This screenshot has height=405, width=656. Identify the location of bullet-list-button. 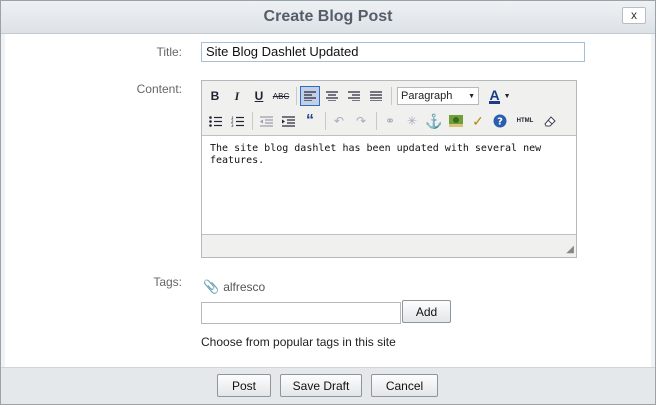
(215, 121).